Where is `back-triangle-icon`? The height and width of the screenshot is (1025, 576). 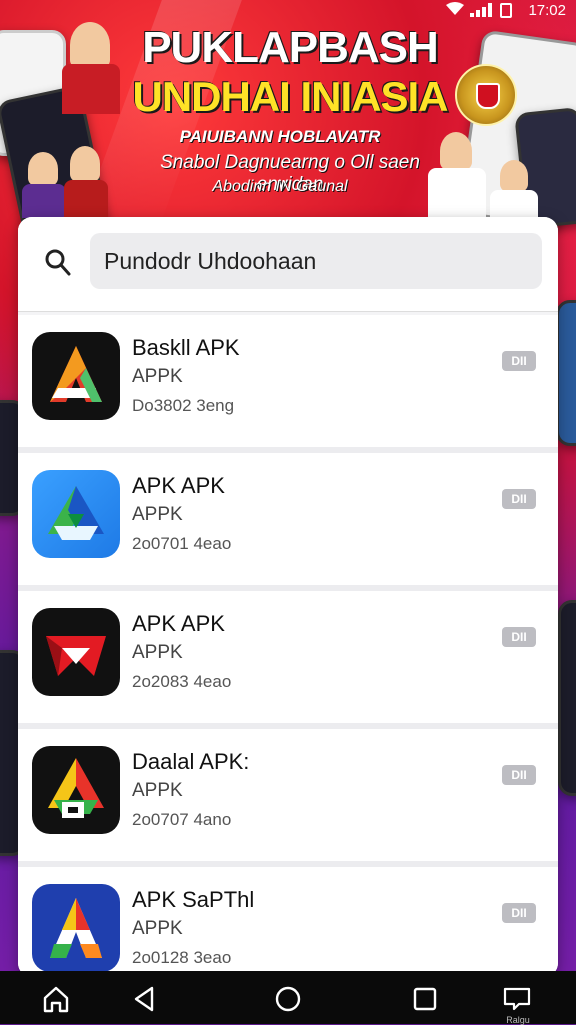
back-triangle-icon is located at coordinates (144, 999).